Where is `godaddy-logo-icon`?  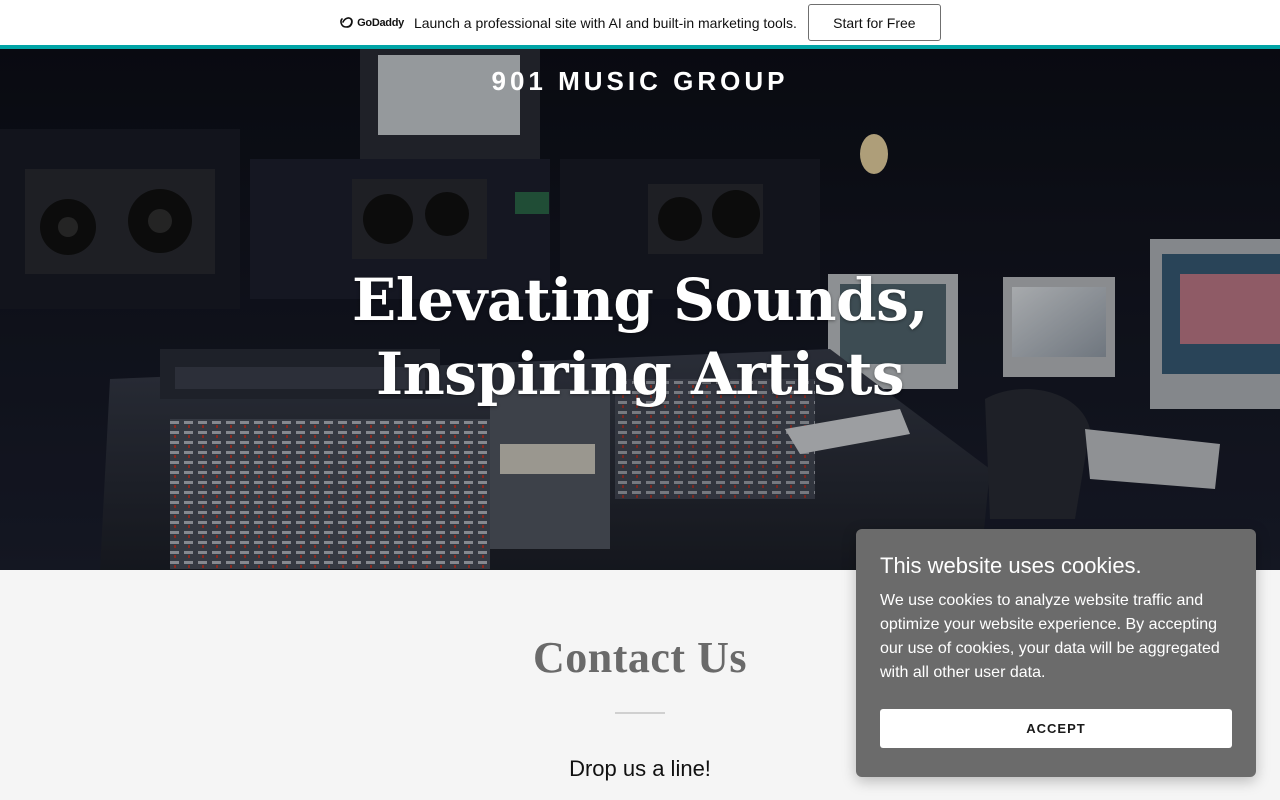 godaddy-logo-icon is located at coordinates (346, 22).